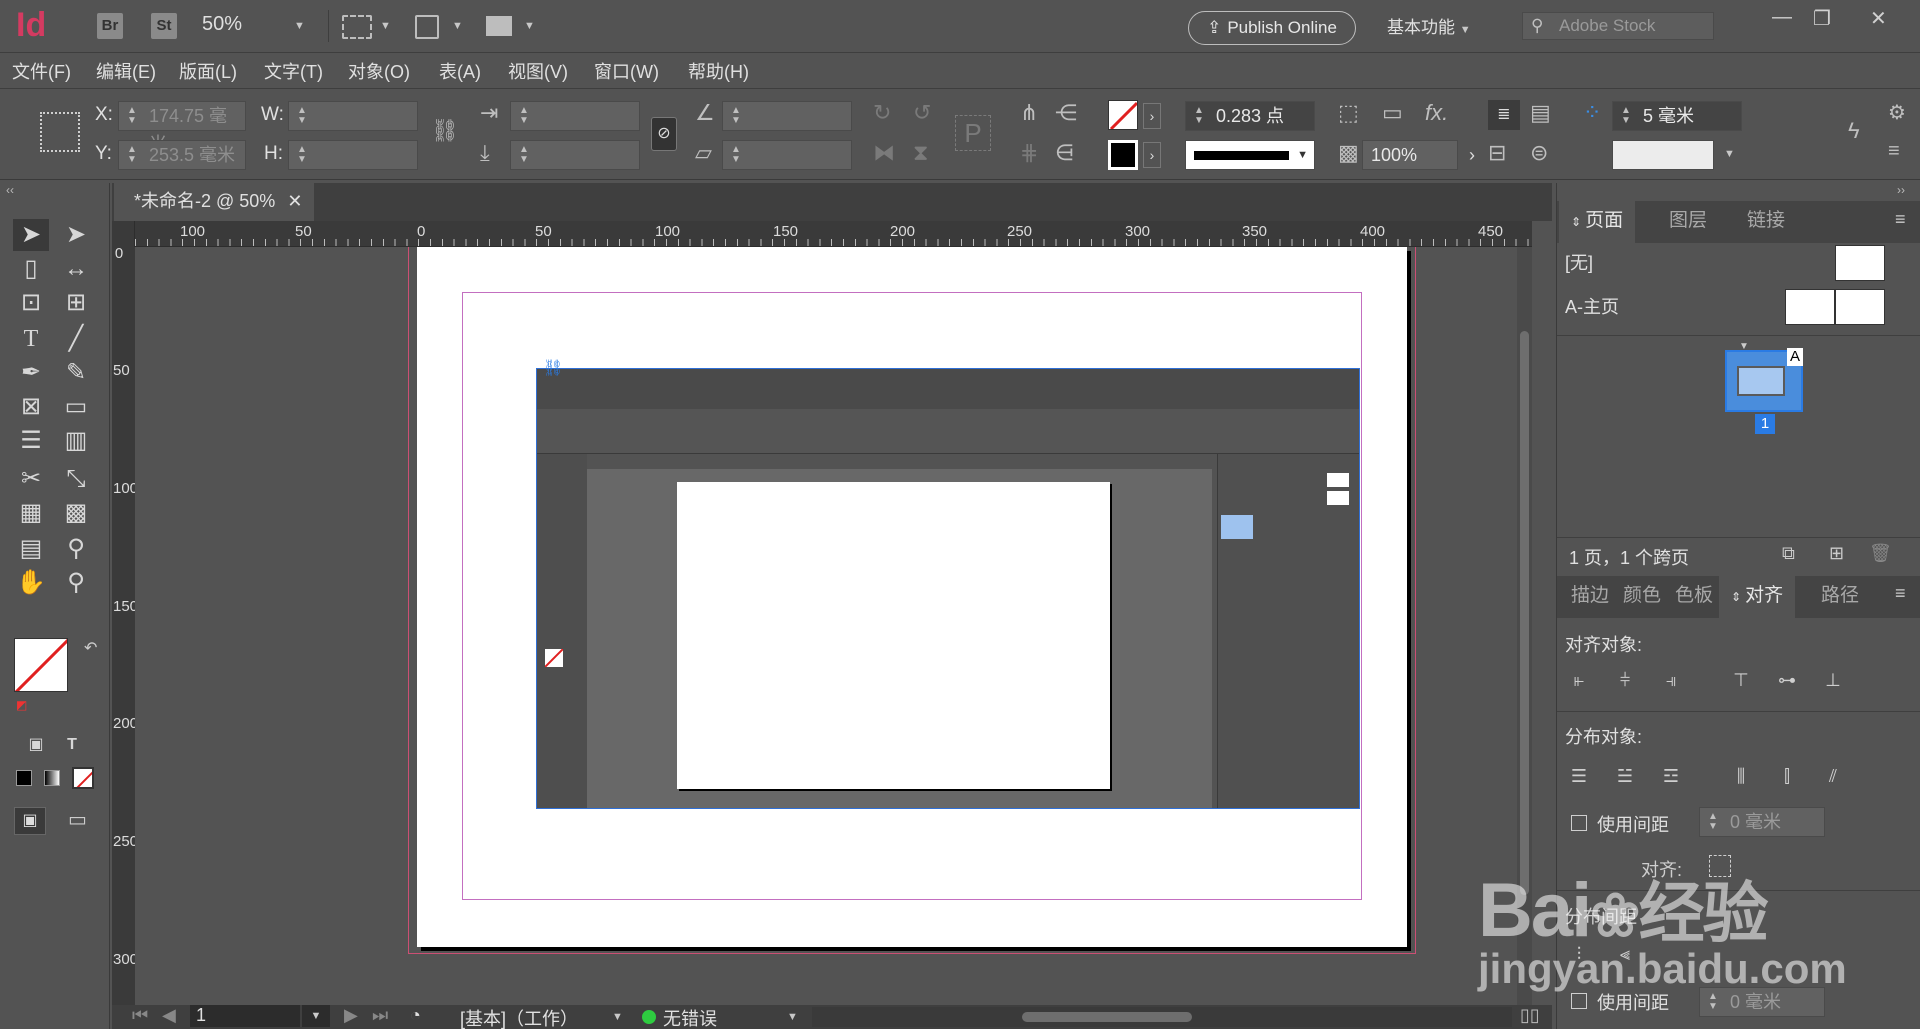  I want to click on menu-help: 帮助(H), so click(718, 71).